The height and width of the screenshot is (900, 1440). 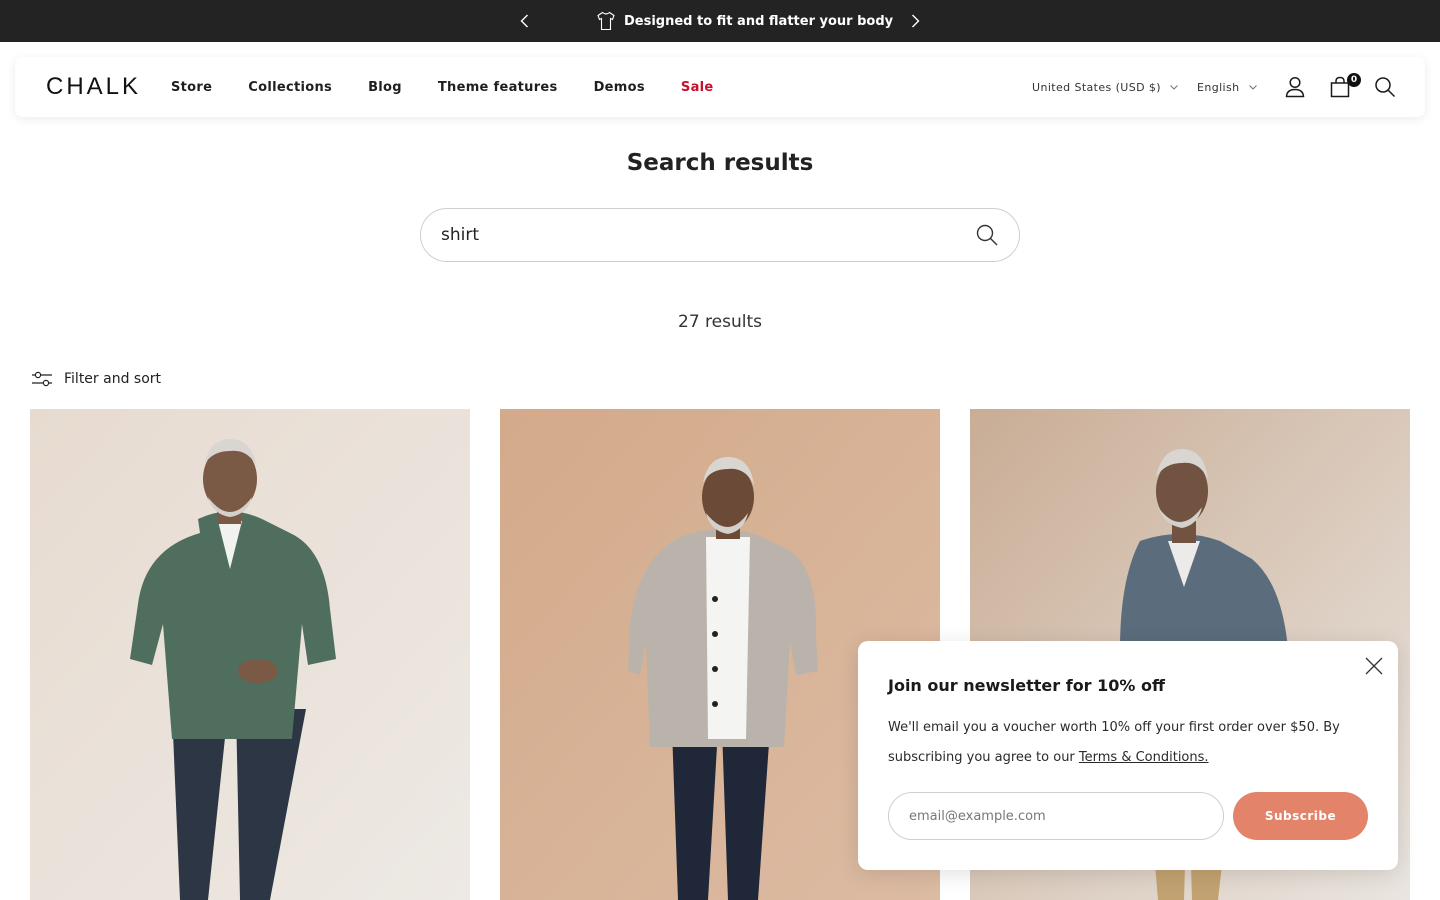 I want to click on newsletter-title: Join our newsletter for 10% off, so click(x=1026, y=685).